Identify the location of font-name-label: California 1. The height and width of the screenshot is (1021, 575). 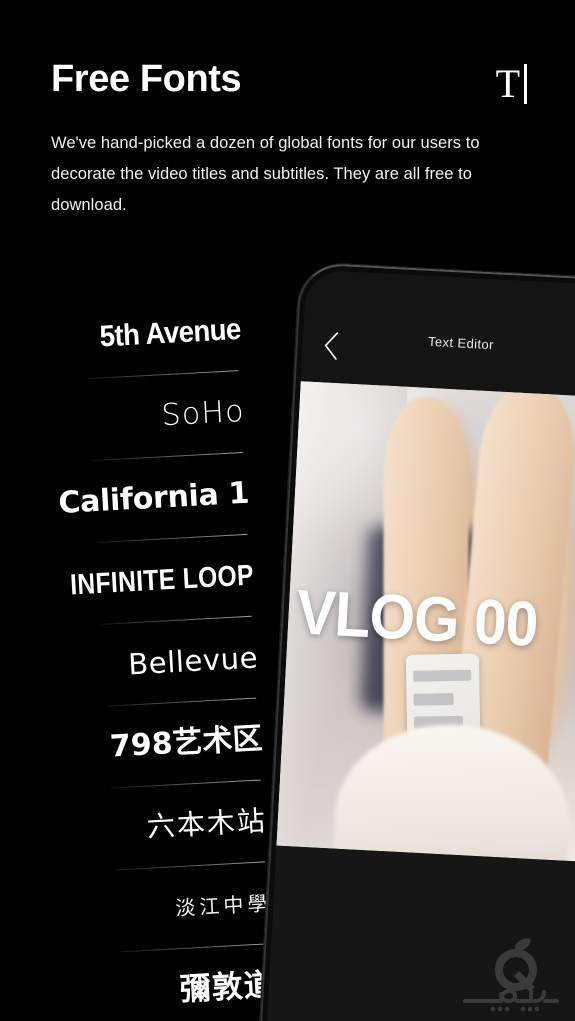
(154, 498).